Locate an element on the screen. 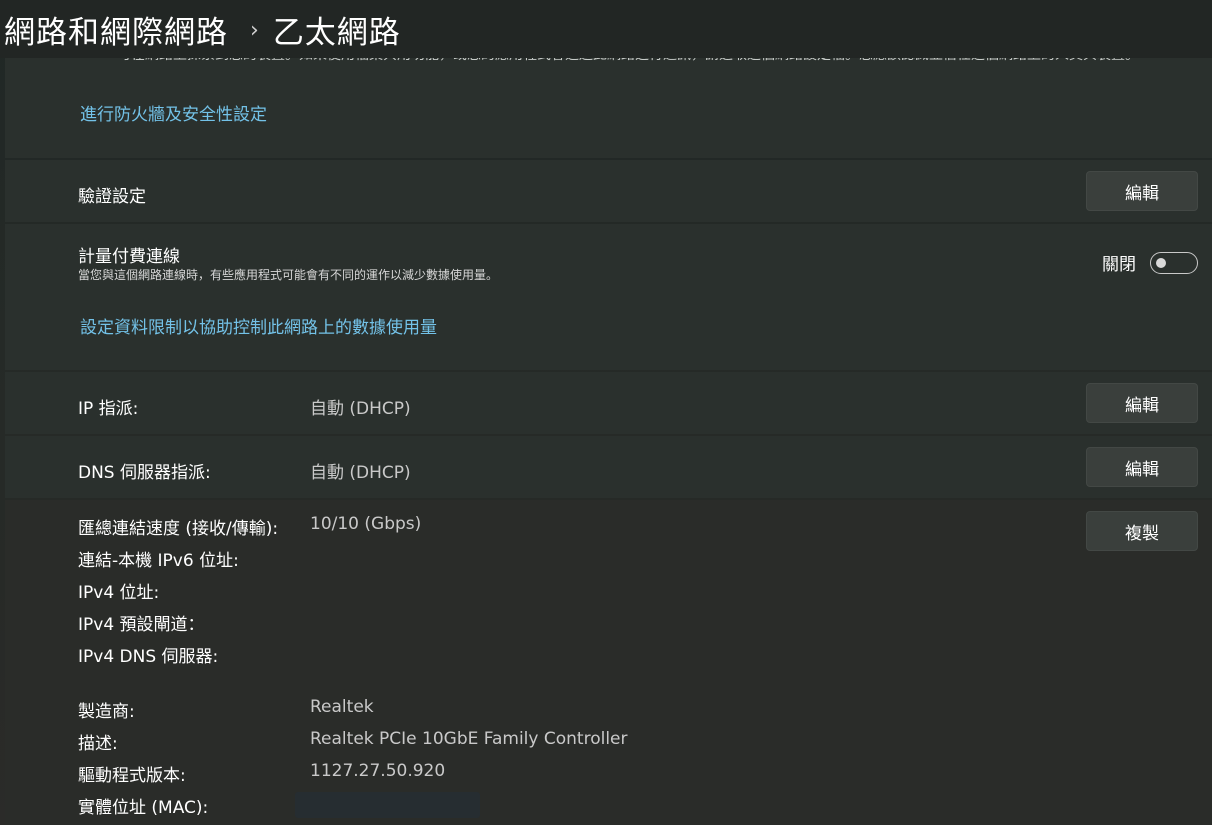  dns-assignment-label: DNS 伺服器指派: is located at coordinates (144, 473).